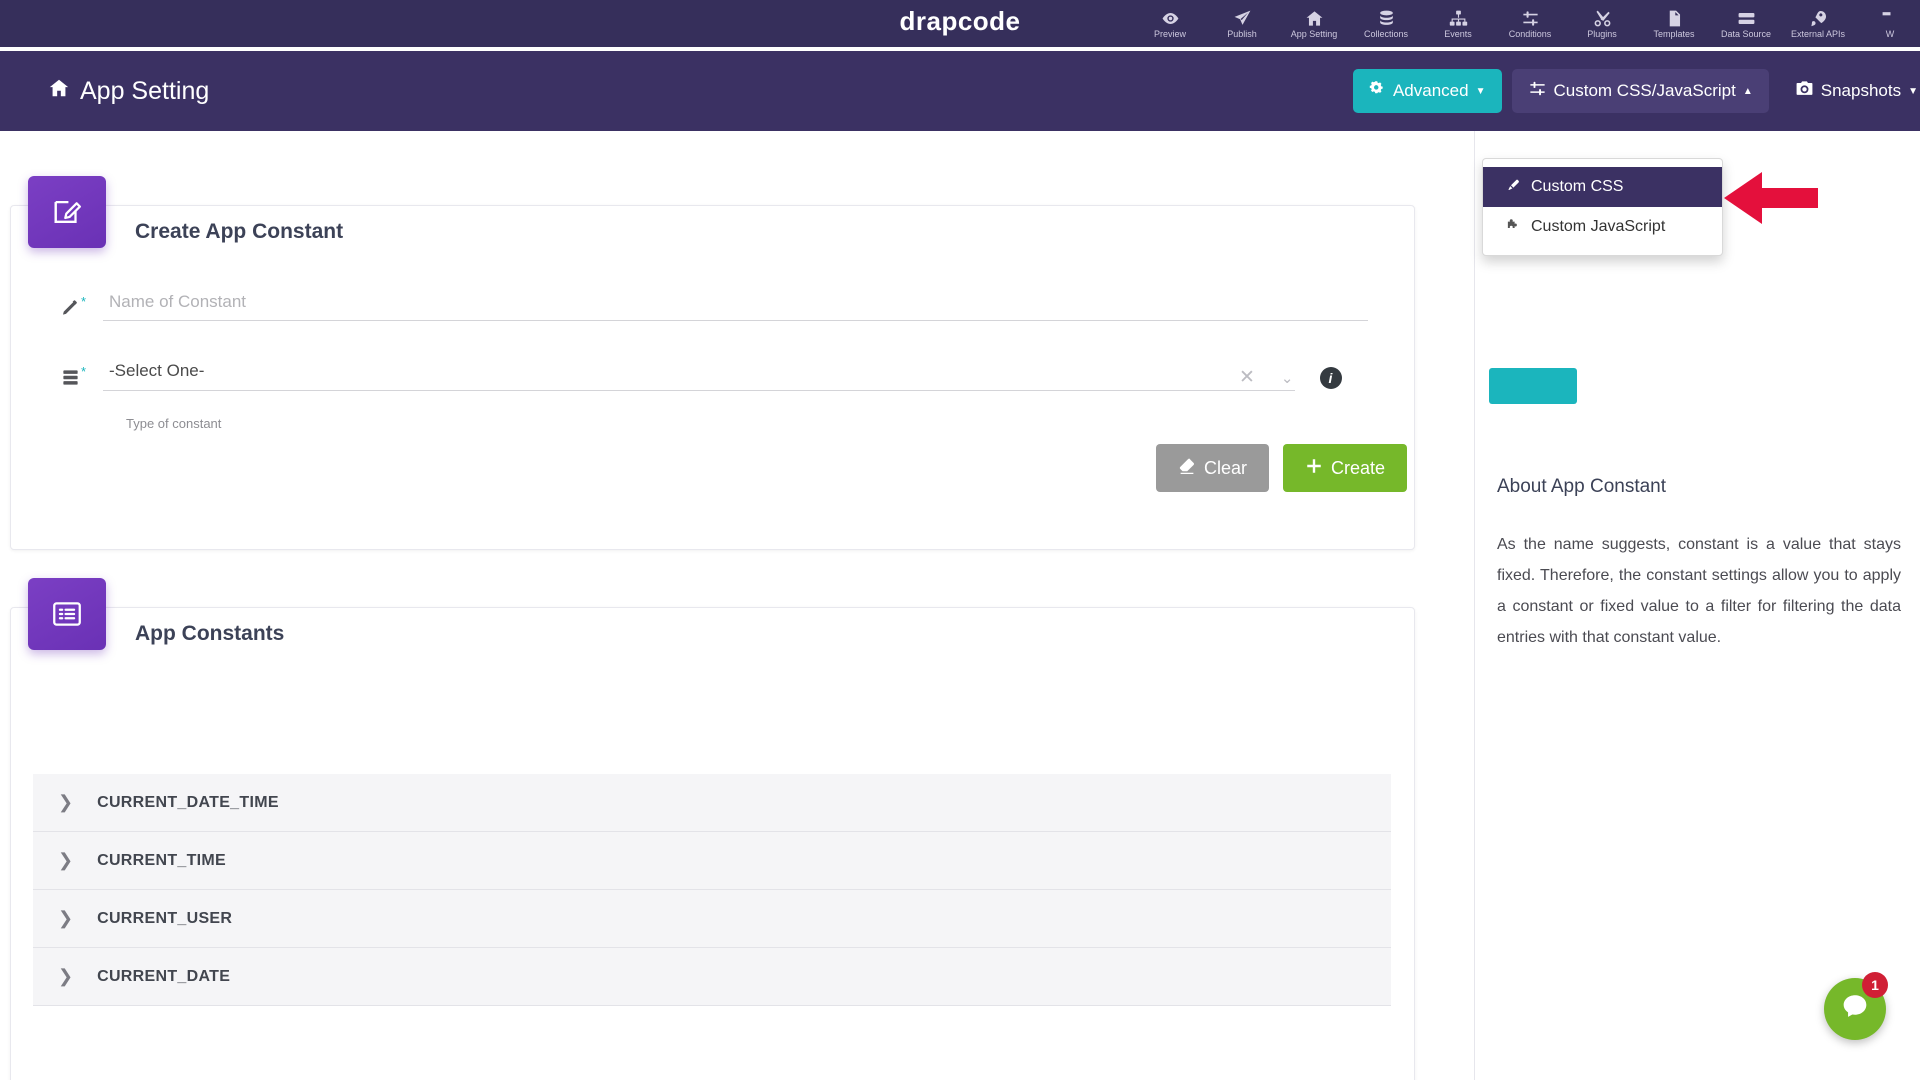 This screenshot has height=1080, width=1920. Describe the element at coordinates (712, 919) in the screenshot. I see `accordion-row-current-user: ❯ CURRENT_USER` at that location.